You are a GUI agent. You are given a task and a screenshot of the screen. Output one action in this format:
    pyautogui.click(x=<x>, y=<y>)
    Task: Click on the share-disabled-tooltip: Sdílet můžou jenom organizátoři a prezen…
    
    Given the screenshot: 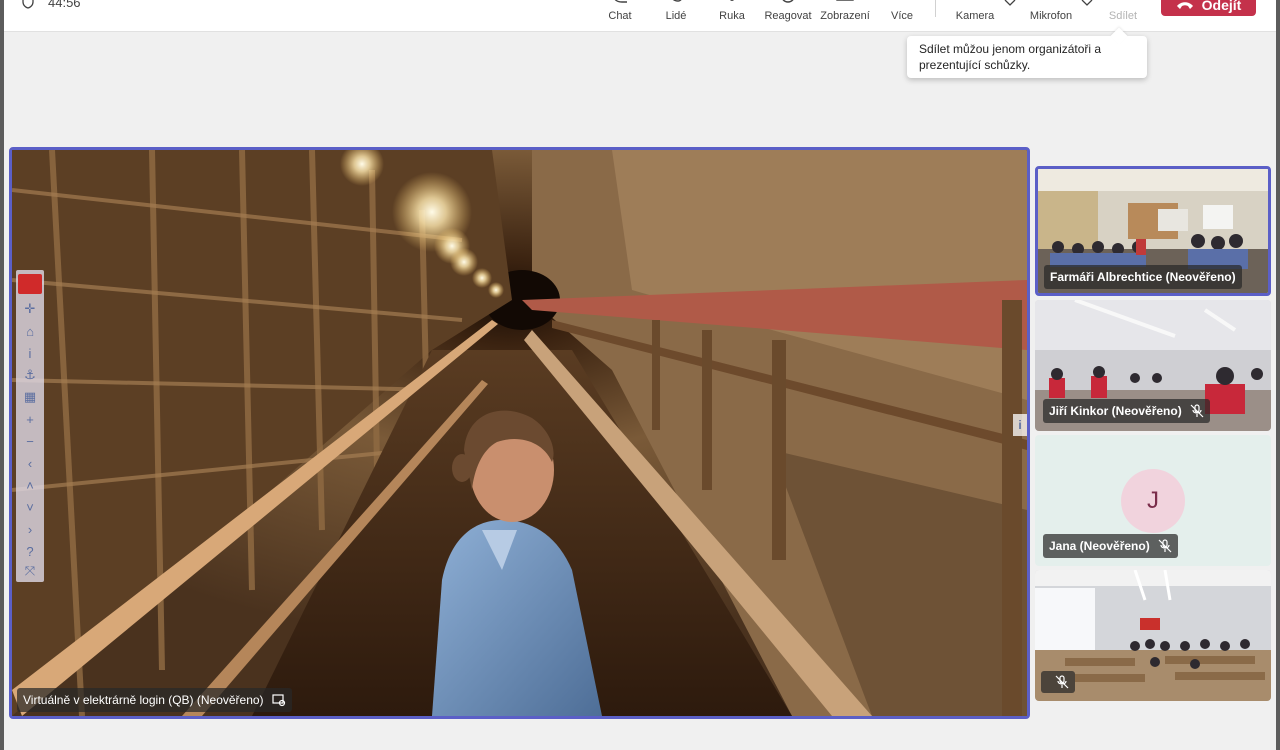 What is the action you would take?
    pyautogui.click(x=1027, y=57)
    